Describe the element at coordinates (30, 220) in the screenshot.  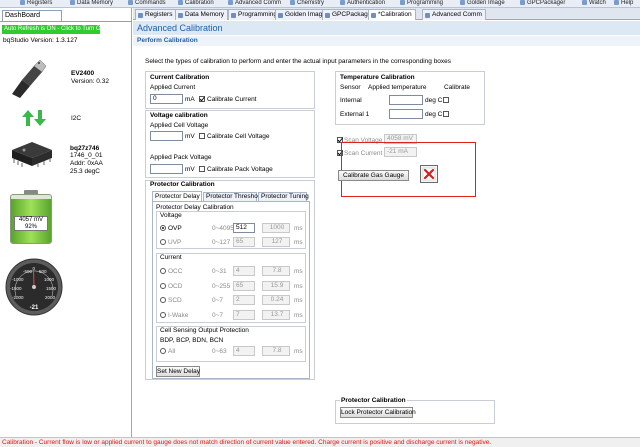
I see `battery-voltage: 4057 mV` at that location.